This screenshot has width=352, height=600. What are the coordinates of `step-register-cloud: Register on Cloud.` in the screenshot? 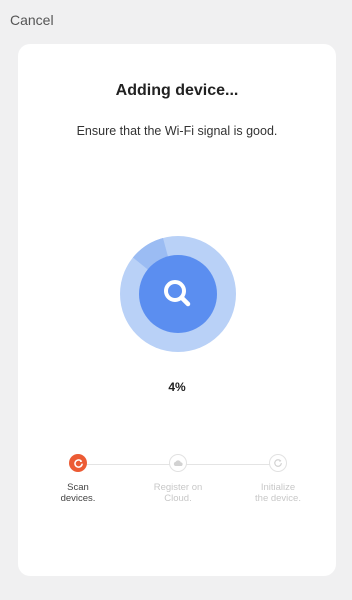 It's located at (178, 479).